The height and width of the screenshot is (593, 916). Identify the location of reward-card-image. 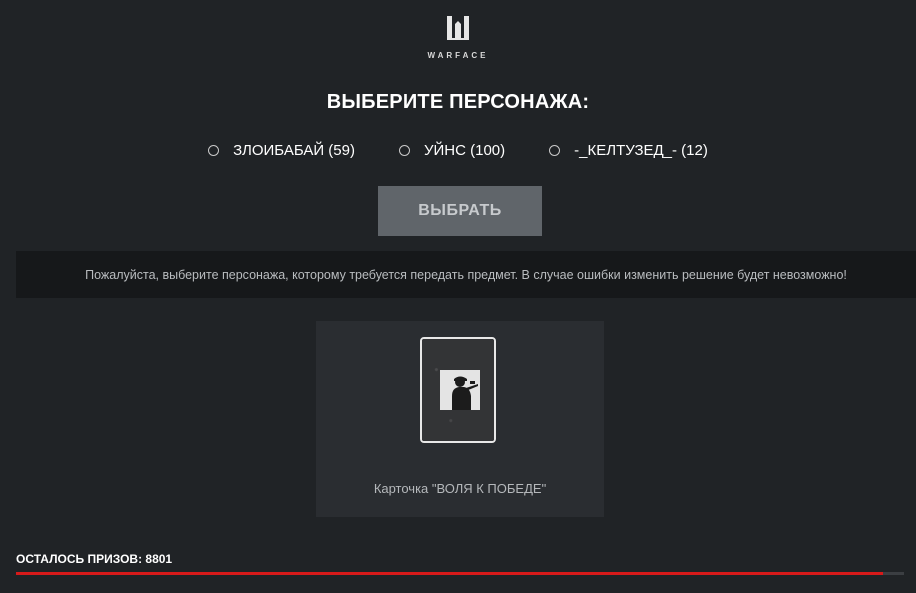
(458, 390).